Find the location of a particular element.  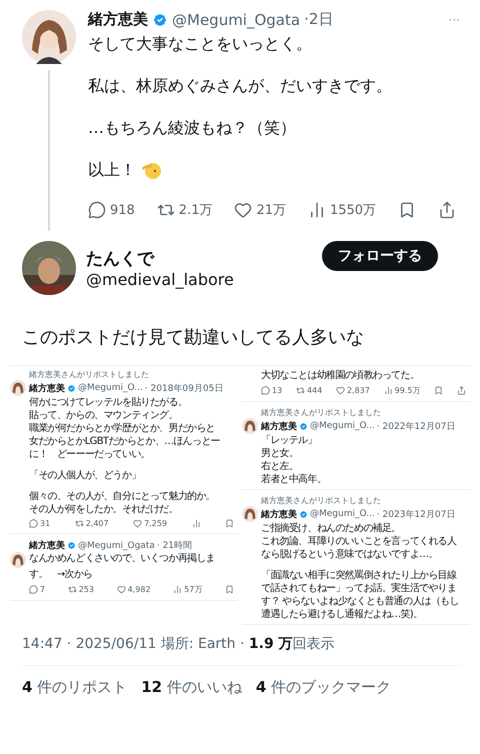

post-text: す。 →次から is located at coordinates (61, 574).